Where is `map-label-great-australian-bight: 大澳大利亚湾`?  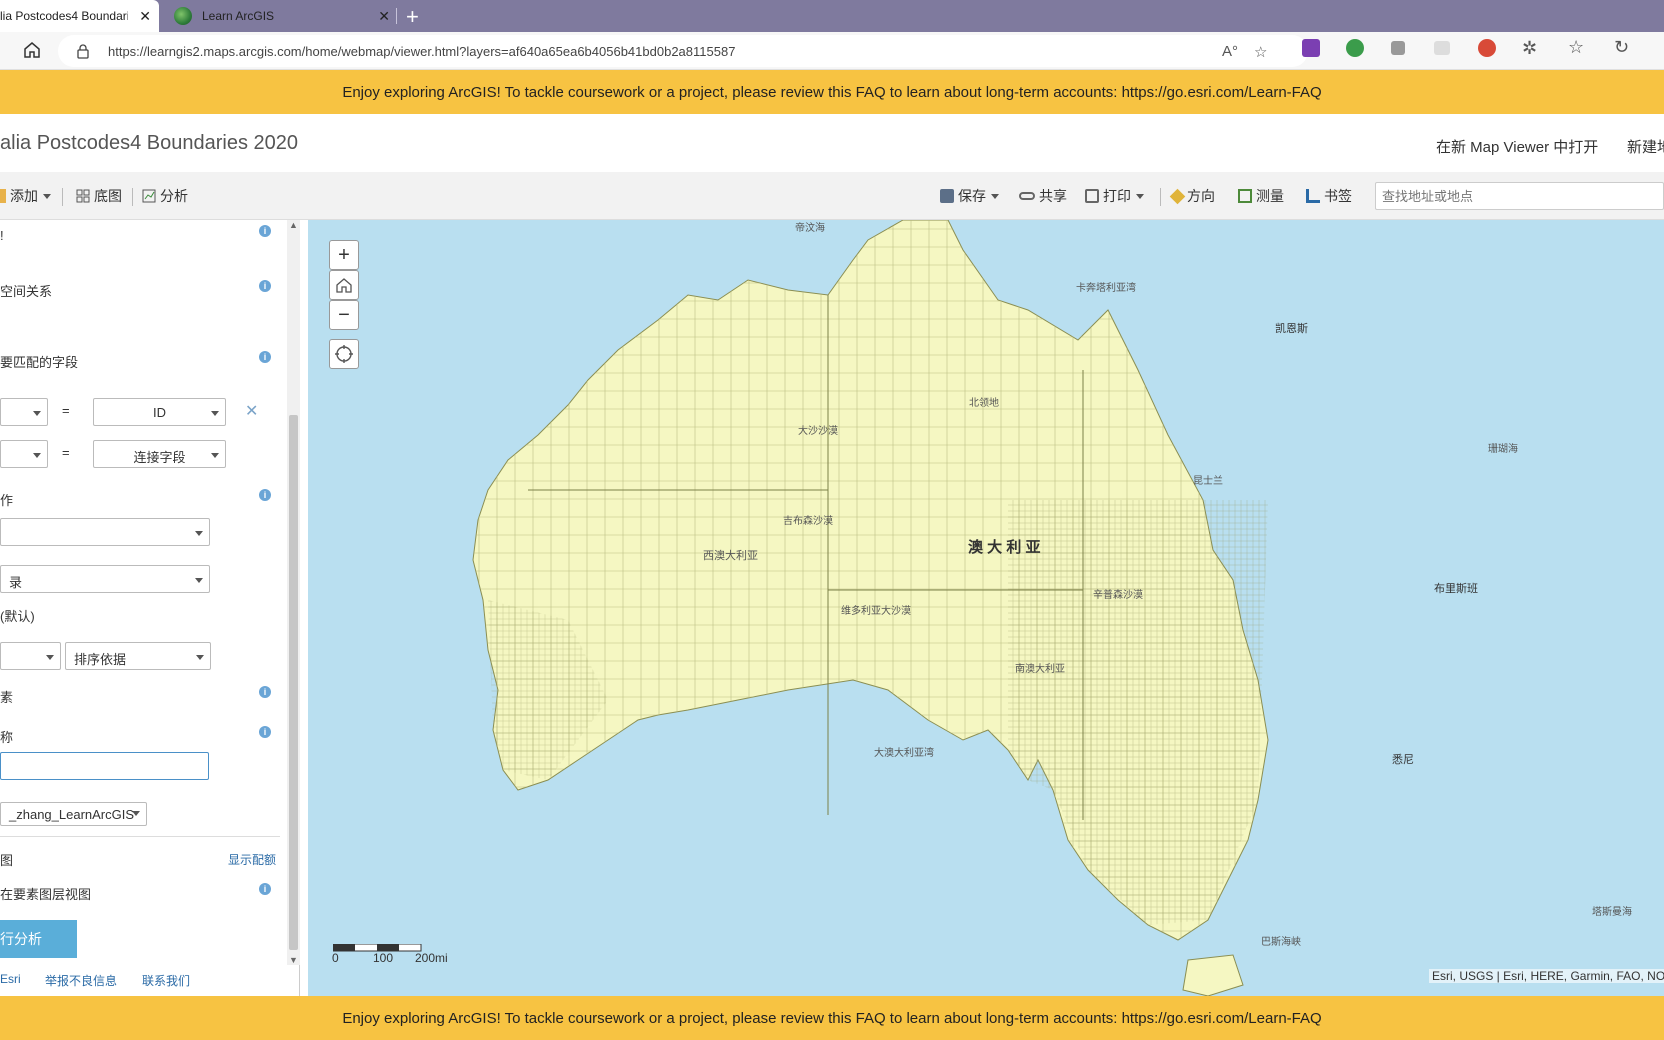
map-label-great-australian-bight: 大澳大利亚湾 is located at coordinates (904, 753).